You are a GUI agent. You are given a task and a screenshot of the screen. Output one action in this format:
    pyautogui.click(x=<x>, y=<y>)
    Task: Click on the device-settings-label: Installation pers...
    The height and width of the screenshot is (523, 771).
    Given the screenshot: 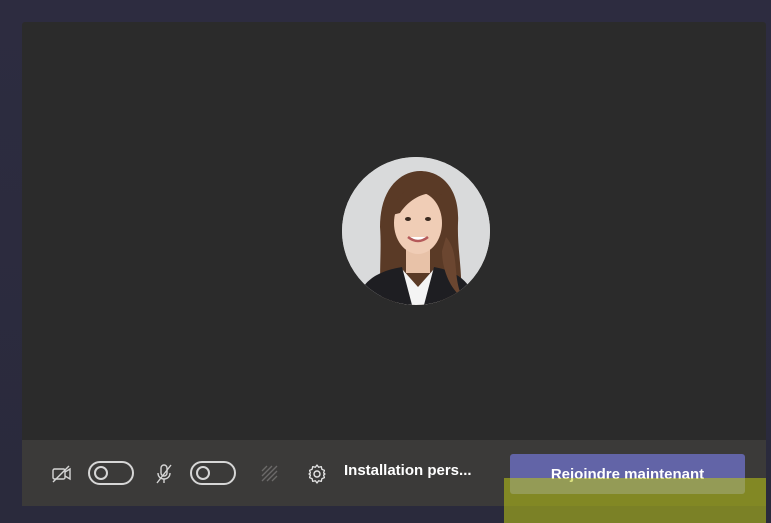 What is the action you would take?
    pyautogui.click(x=408, y=470)
    